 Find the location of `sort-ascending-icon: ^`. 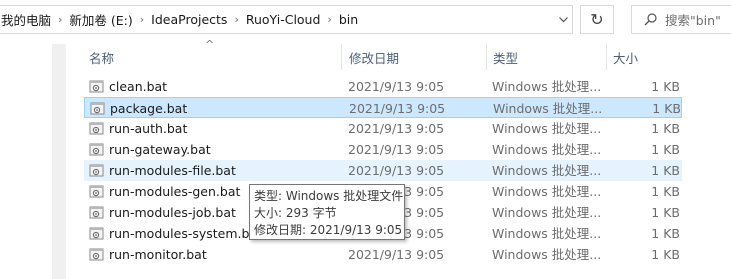

sort-ascending-icon: ^ is located at coordinates (210, 44).